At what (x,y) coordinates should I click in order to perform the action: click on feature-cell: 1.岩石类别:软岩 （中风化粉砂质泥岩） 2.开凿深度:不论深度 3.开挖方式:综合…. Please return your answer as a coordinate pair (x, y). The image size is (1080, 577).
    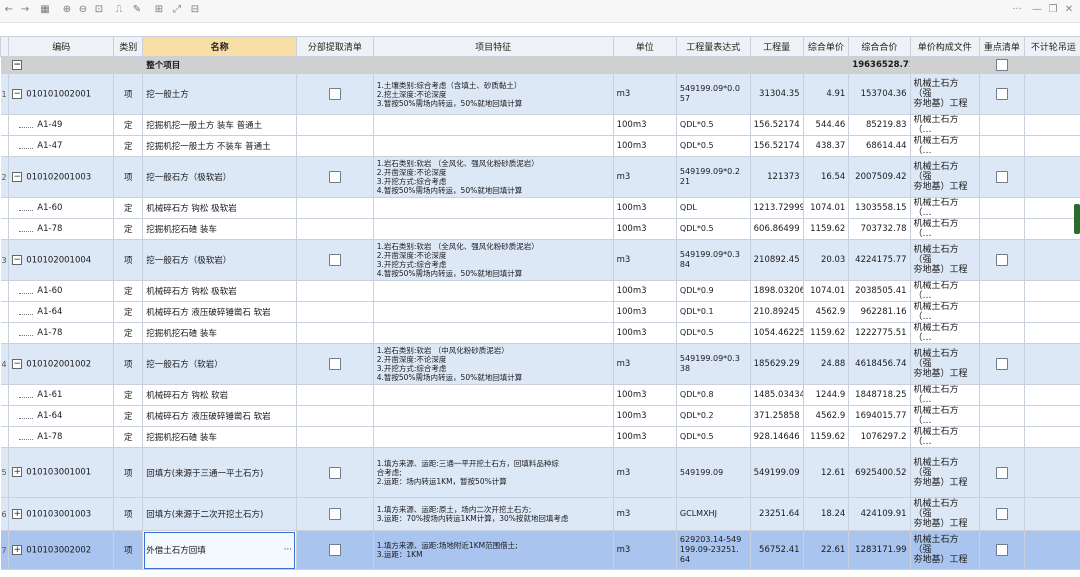
    Looking at the image, I should click on (493, 364).